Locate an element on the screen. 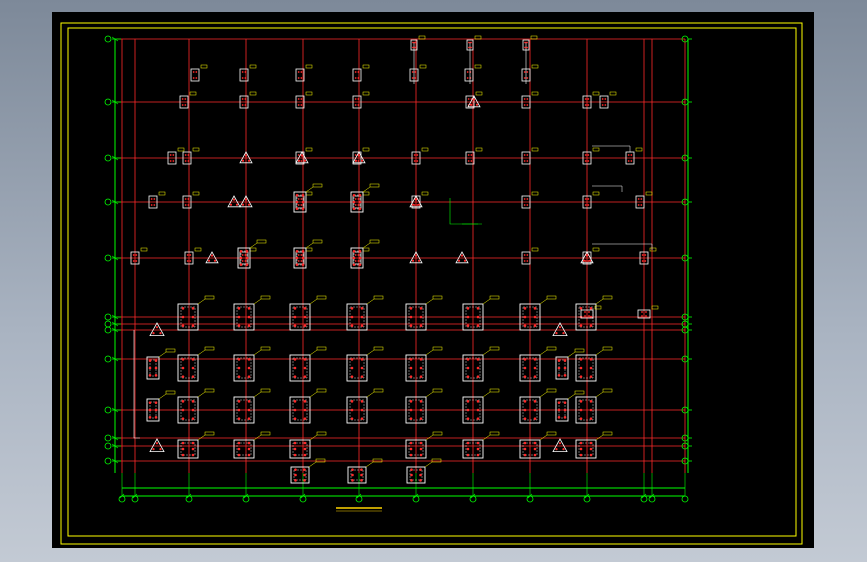 The width and height of the screenshot is (867, 562). axis-bubble-left is located at coordinates (108, 202).